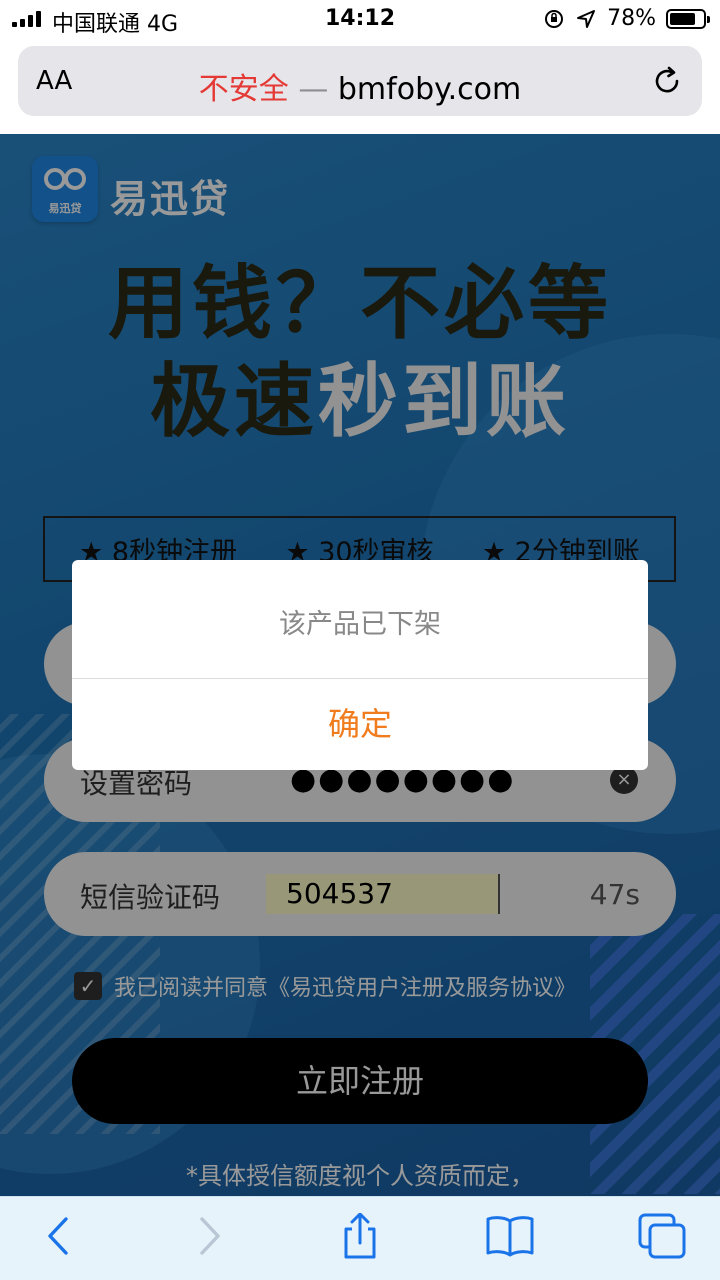 The image size is (720, 1280). Describe the element at coordinates (682, 18) in the screenshot. I see `battery-fill` at that location.